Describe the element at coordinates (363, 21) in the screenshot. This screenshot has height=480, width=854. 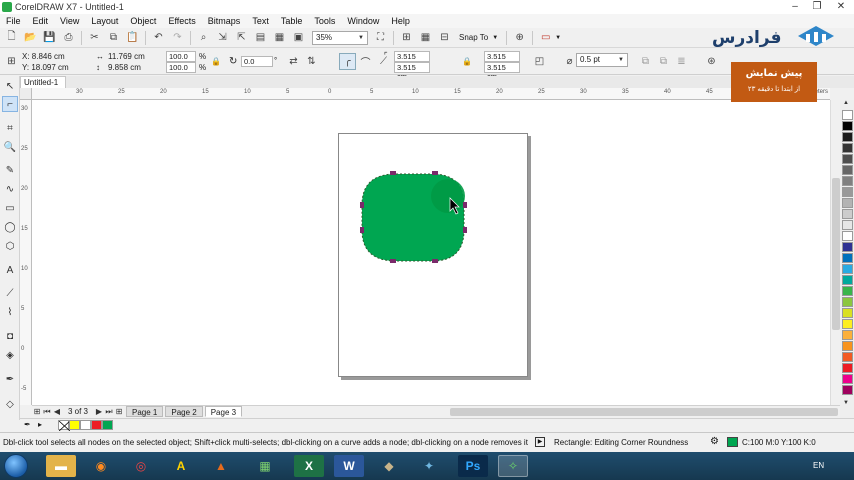
I see `menu-window: Window` at that location.